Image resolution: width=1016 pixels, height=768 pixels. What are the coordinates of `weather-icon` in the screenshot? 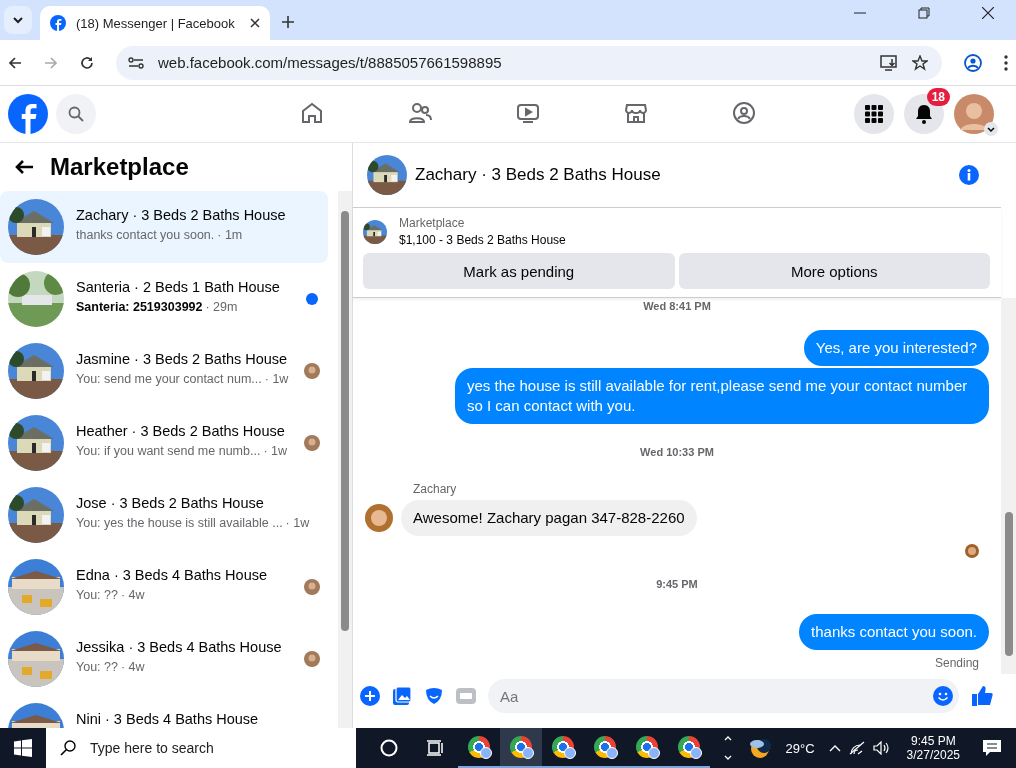 It's located at (759, 748).